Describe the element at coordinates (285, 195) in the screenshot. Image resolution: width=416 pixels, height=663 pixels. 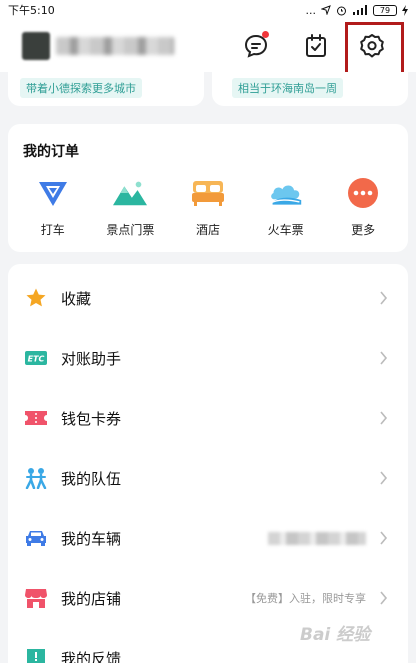
I see `train-cloud-icon` at that location.